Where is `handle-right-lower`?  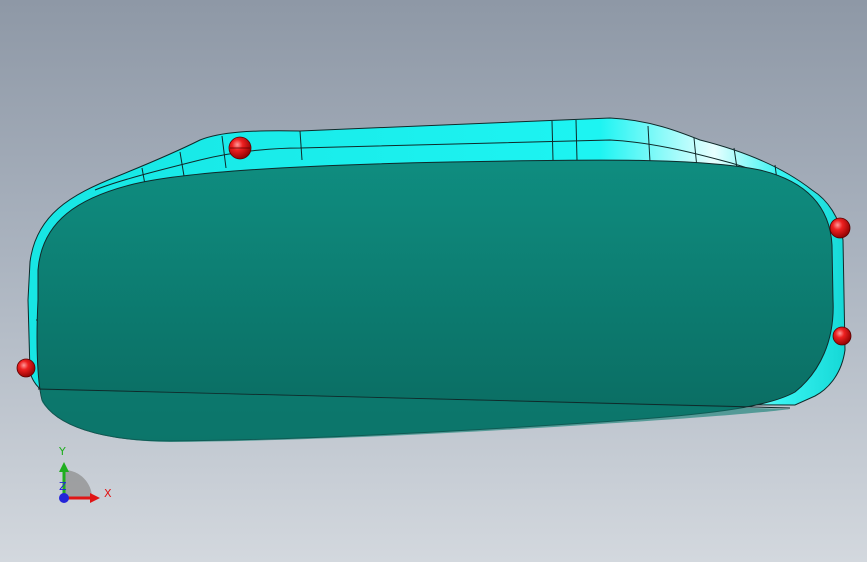
handle-right-lower is located at coordinates (842, 336).